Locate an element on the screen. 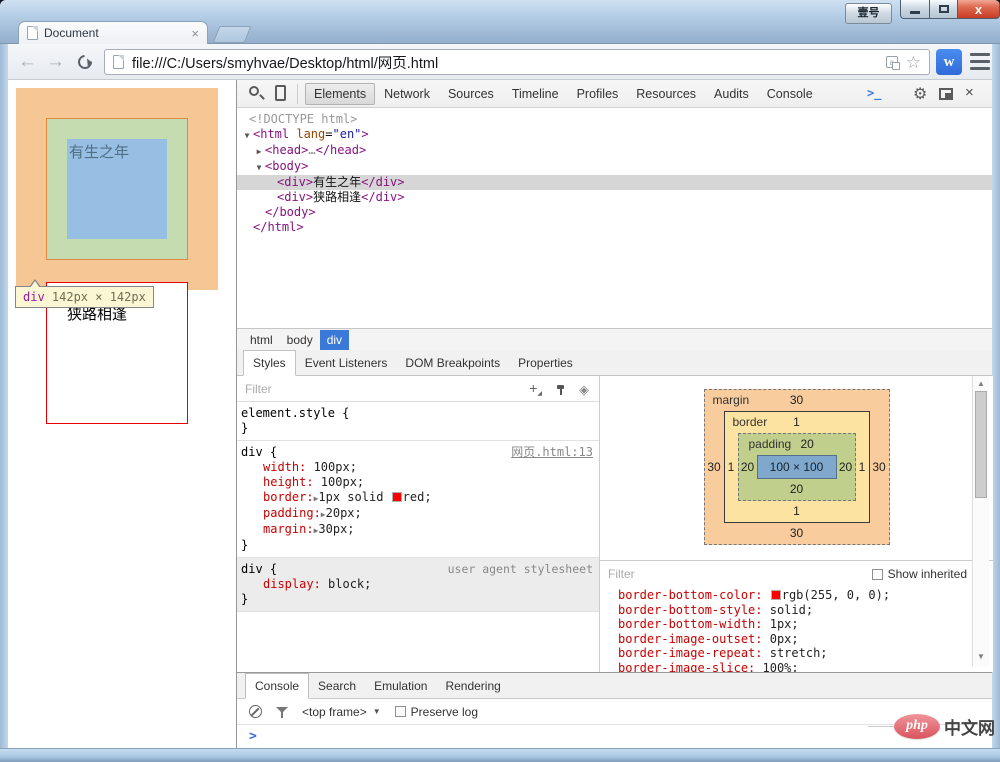 The height and width of the screenshot is (762, 1000). dom-body-close: </body> is located at coordinates (614, 212).